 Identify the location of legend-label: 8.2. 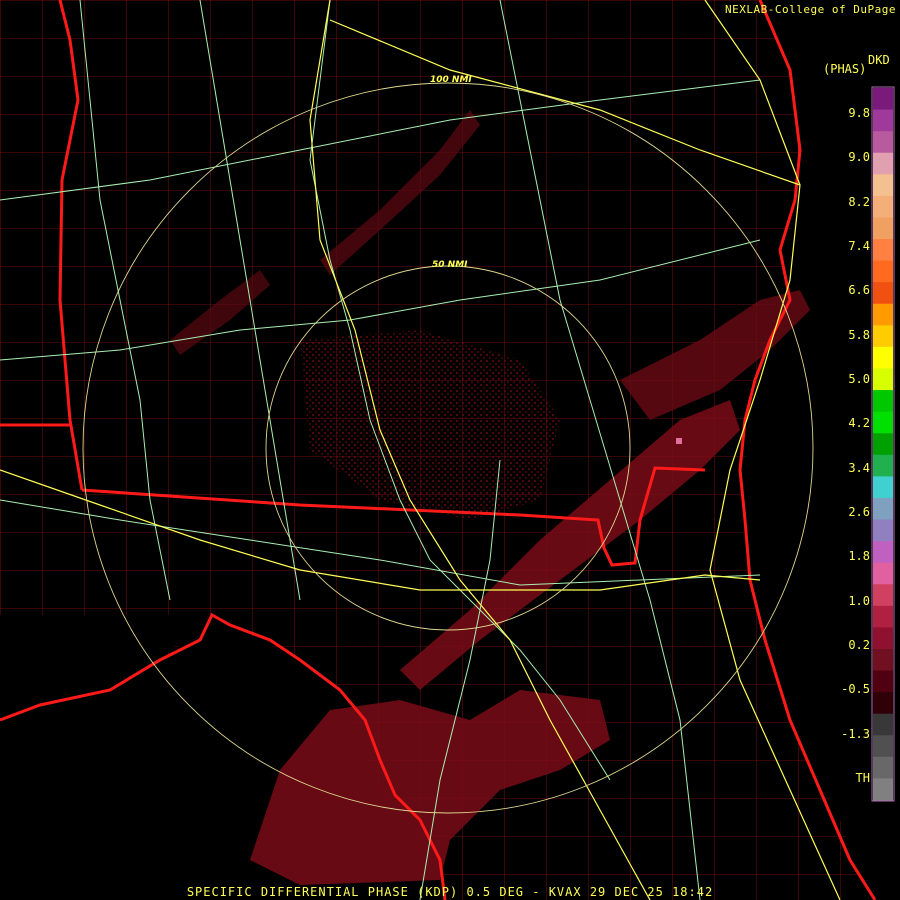
(859, 201).